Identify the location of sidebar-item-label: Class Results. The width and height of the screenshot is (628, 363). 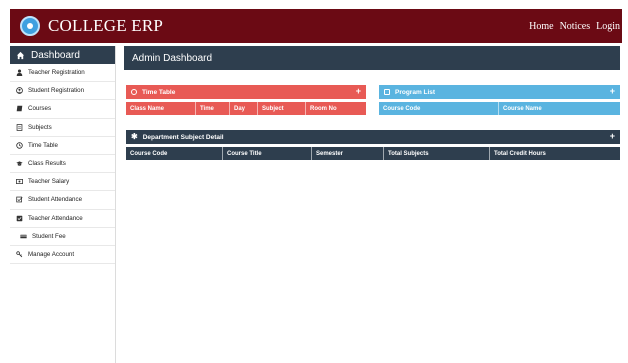
(47, 164).